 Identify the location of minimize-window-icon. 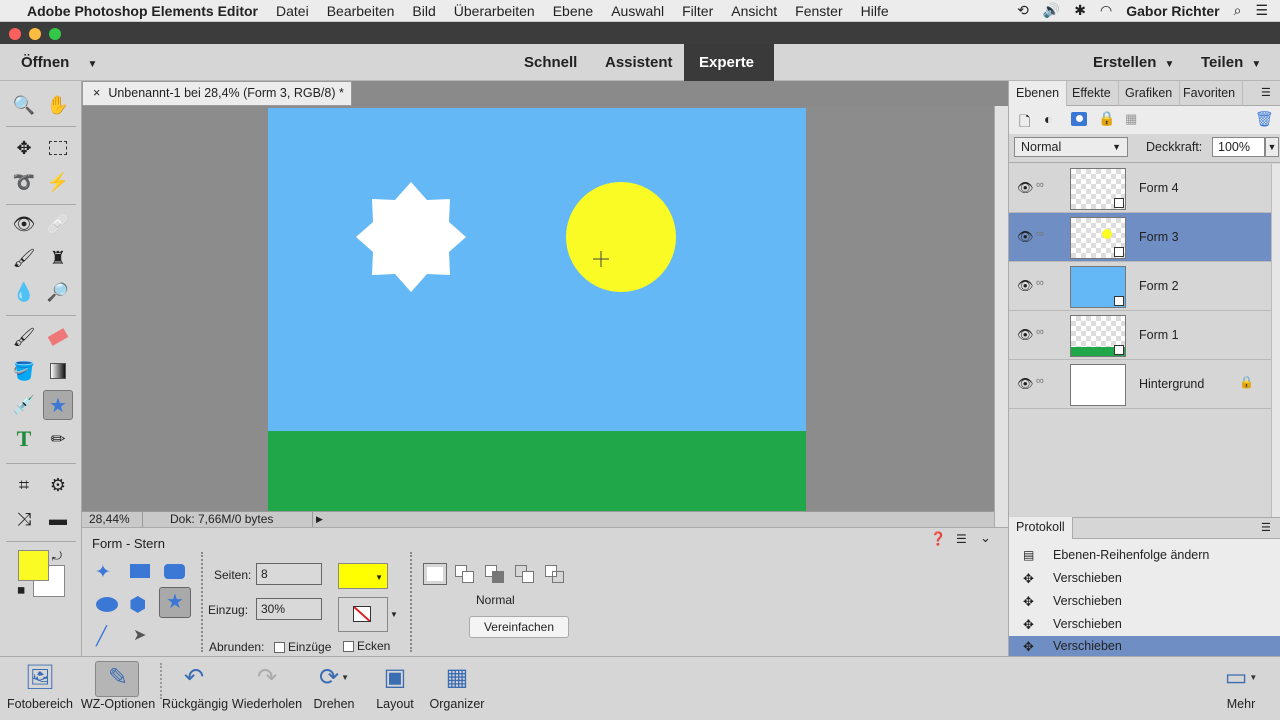
(35, 34).